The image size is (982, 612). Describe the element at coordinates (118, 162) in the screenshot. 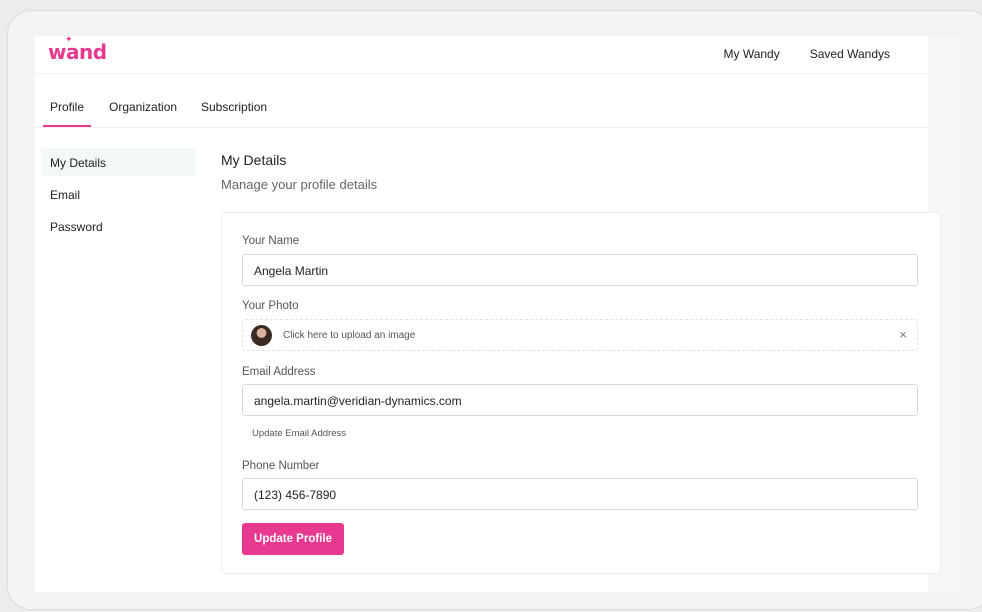

I see `sidebar-item-my-details: My Details` at that location.